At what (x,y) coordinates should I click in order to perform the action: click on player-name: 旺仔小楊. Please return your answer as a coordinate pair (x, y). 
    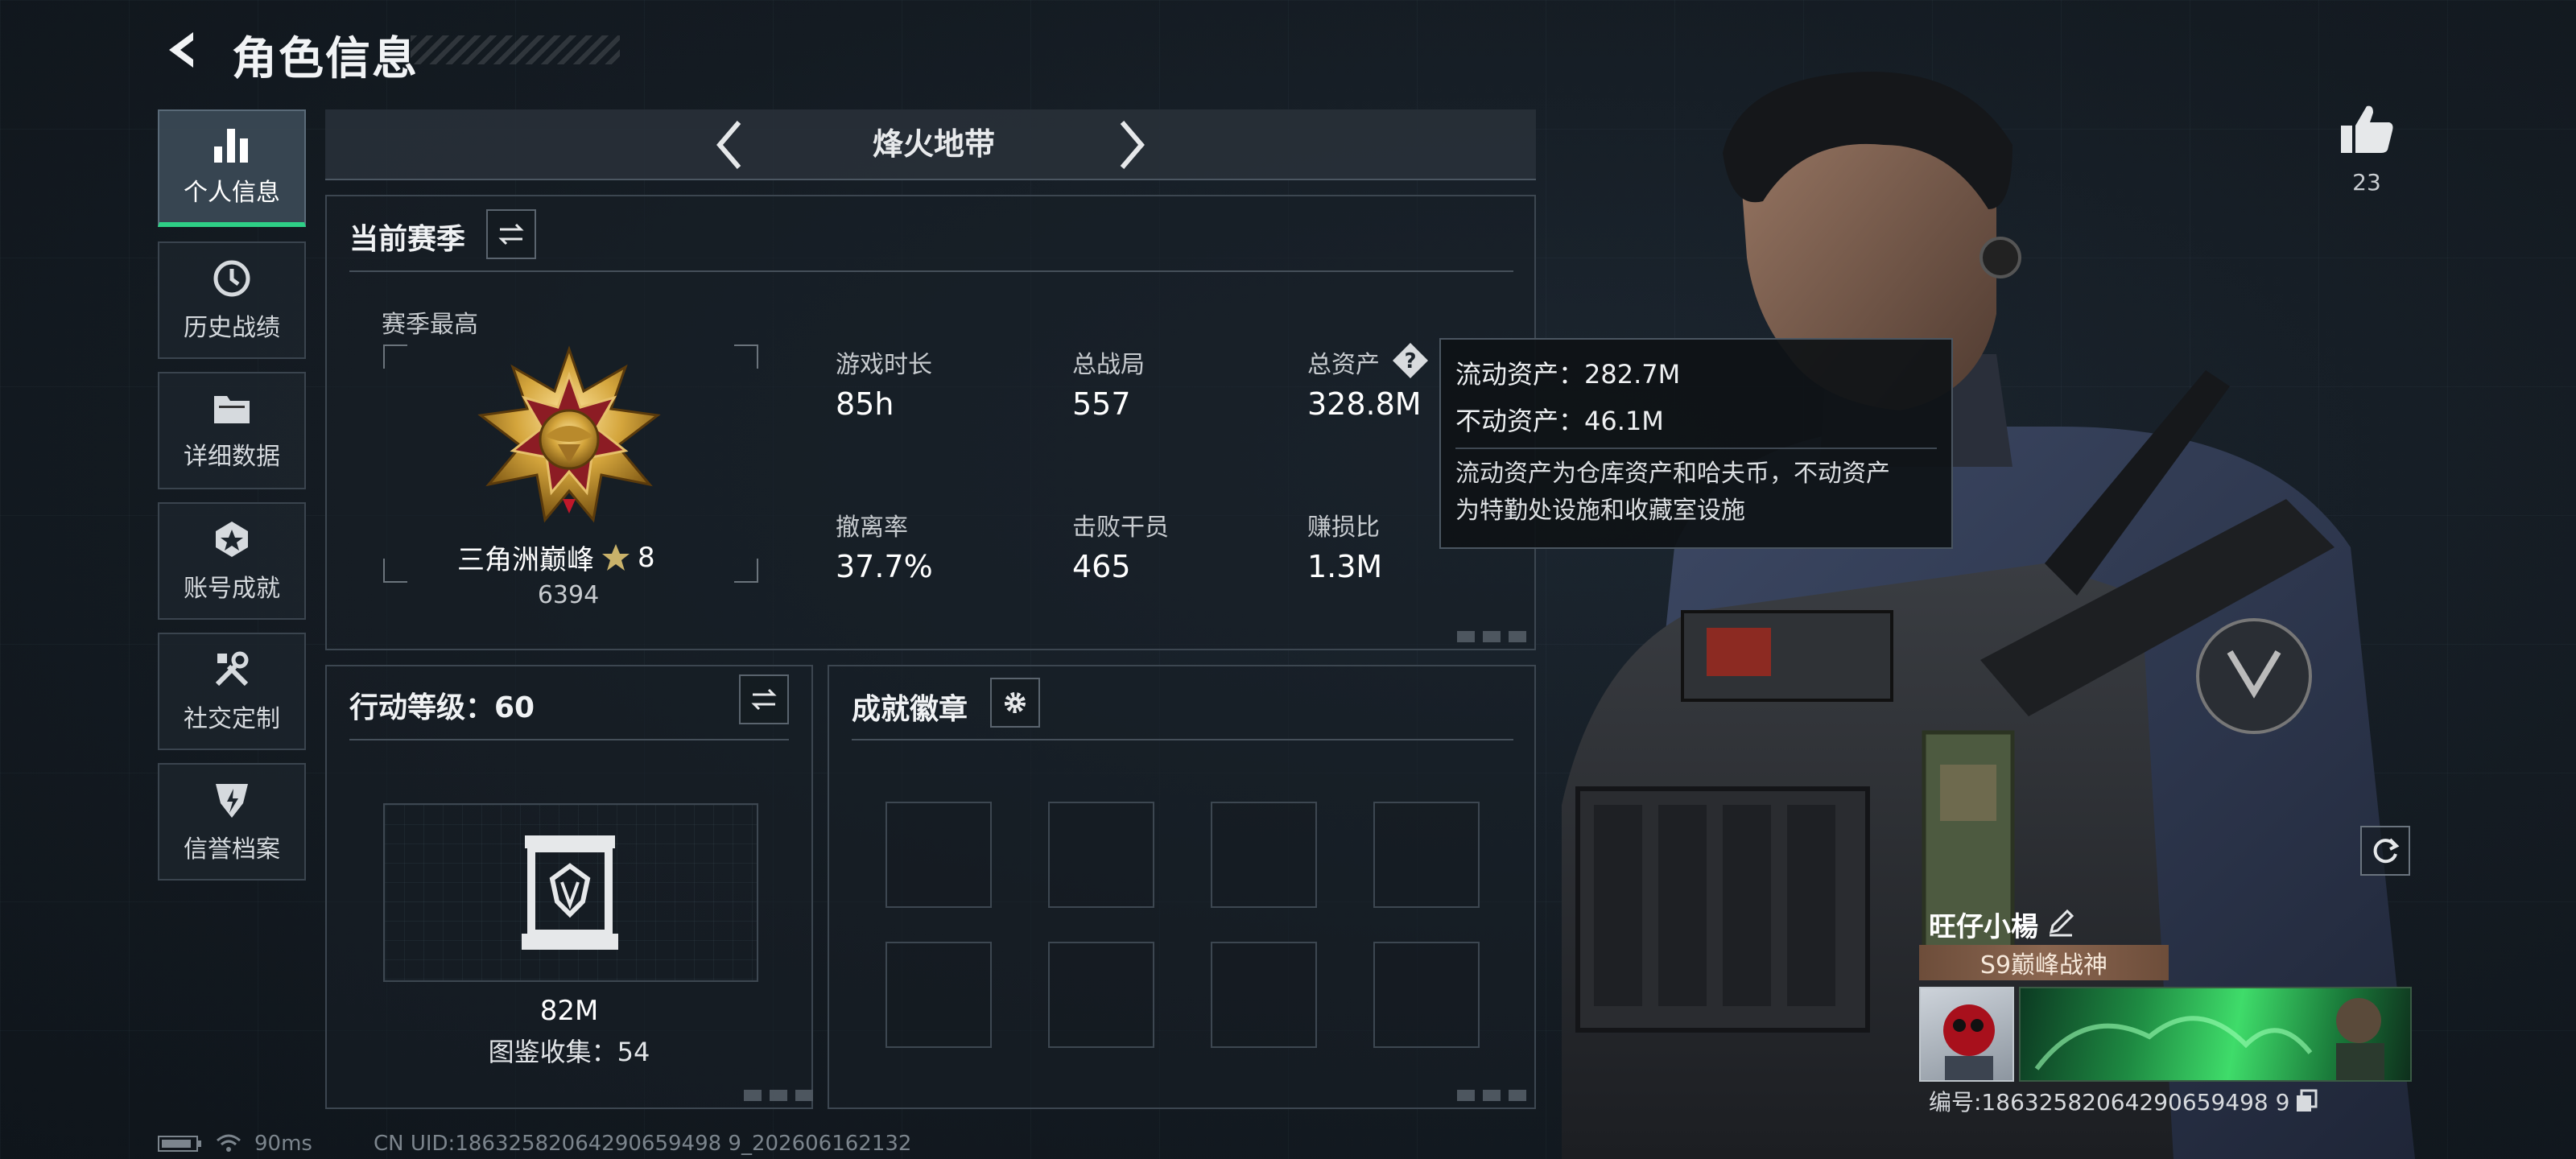
    Looking at the image, I should click on (1983, 927).